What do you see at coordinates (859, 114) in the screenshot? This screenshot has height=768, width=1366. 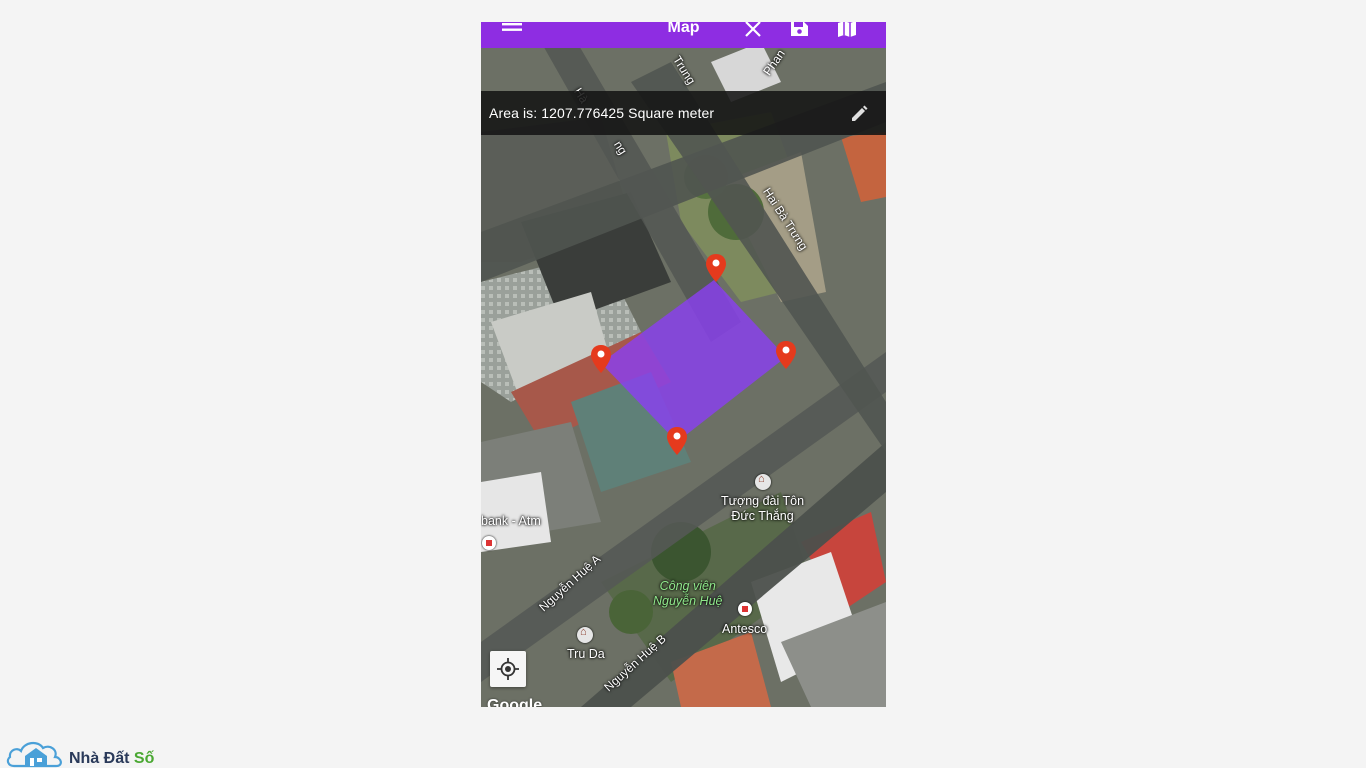 I see `pencil-icon` at bounding box center [859, 114].